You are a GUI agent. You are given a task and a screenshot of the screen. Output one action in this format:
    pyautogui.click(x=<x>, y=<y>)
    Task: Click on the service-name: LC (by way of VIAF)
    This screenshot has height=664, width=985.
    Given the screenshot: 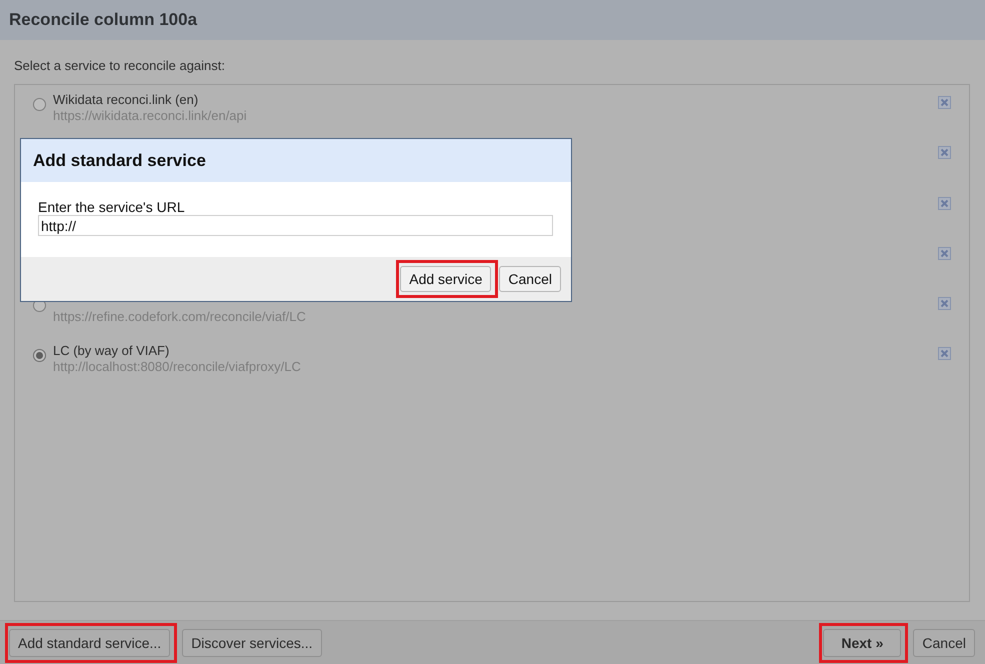 What is the action you would take?
    pyautogui.click(x=111, y=351)
    